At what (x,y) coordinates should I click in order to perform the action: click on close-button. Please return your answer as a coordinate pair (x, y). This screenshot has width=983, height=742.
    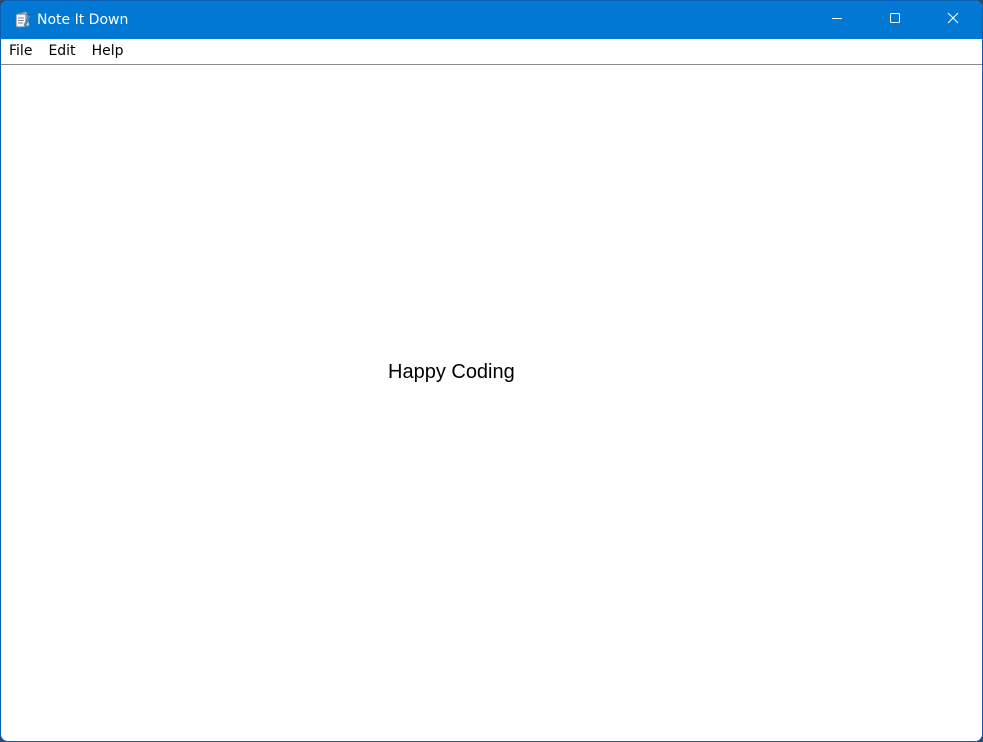
    Looking at the image, I should click on (953, 20).